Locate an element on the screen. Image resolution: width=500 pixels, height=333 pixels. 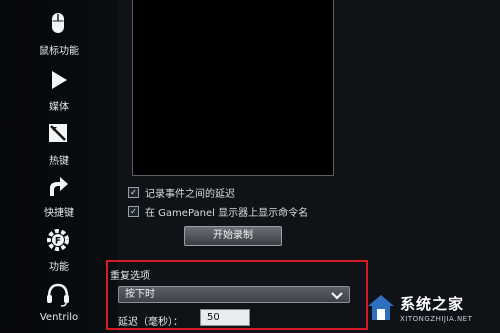
function-gear-icon: F is located at coordinates (58, 240).